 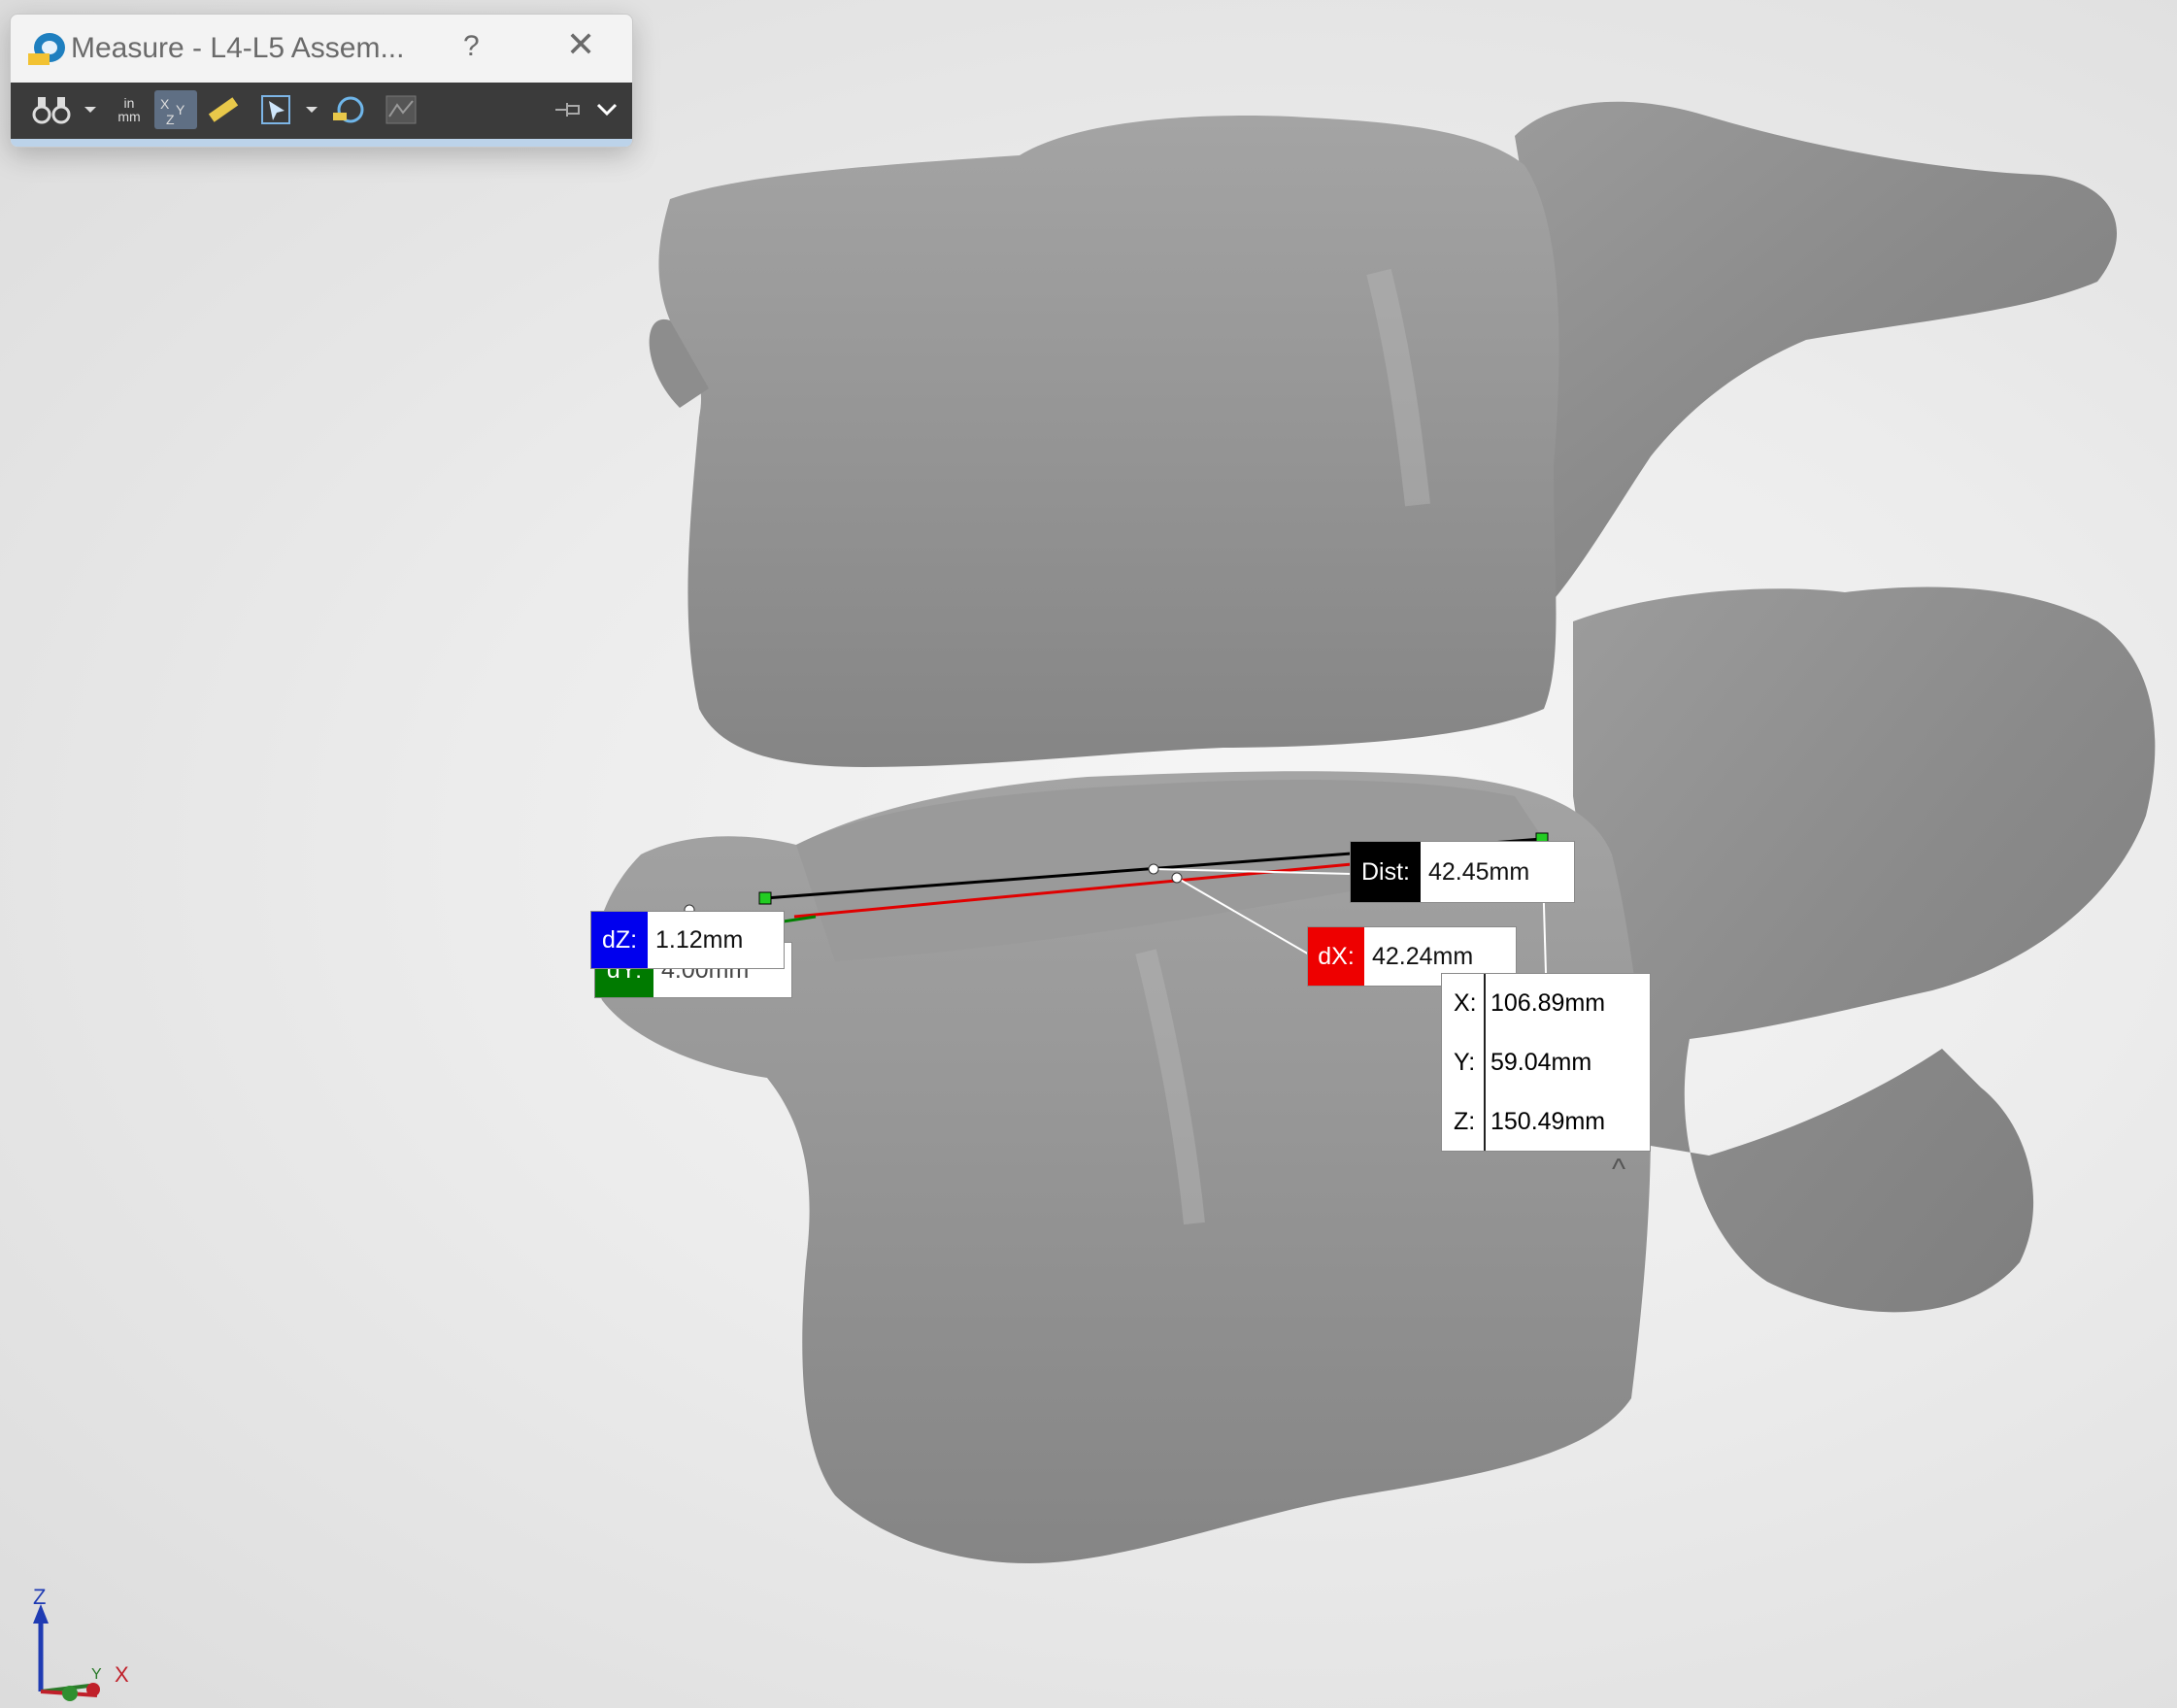 I want to click on z-value: 150.49mm, so click(x=1548, y=1121).